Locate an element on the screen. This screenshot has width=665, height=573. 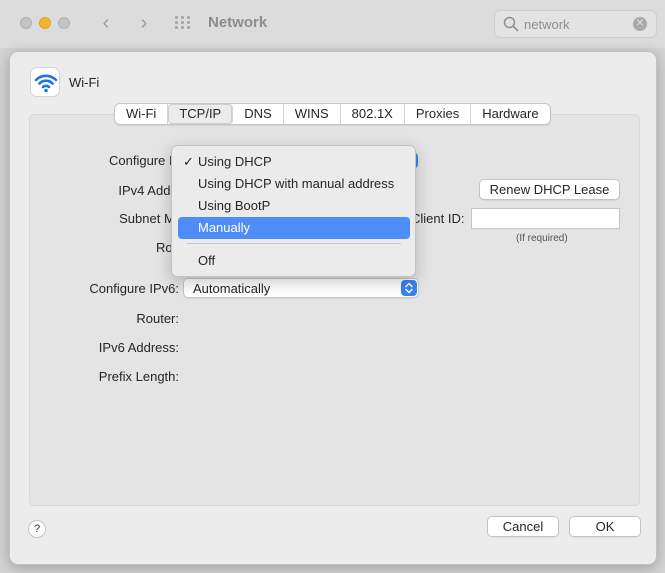
service-name: Wi-Fi is located at coordinates (84, 82).